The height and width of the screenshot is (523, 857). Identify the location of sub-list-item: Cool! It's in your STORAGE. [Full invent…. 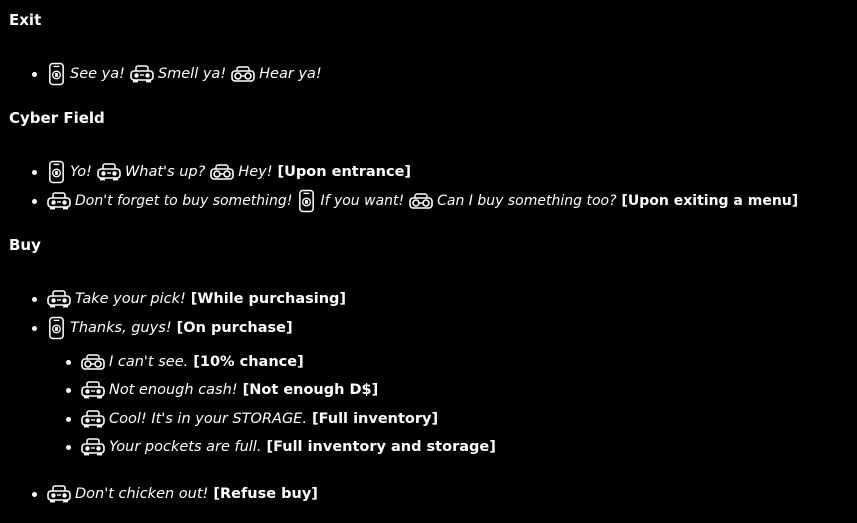
(252, 419).